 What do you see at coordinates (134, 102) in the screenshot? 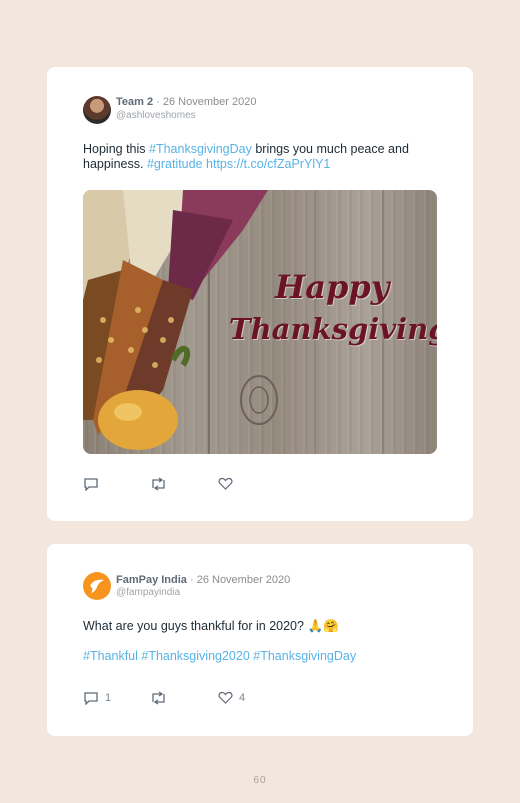
I see `author-name: Team 2` at bounding box center [134, 102].